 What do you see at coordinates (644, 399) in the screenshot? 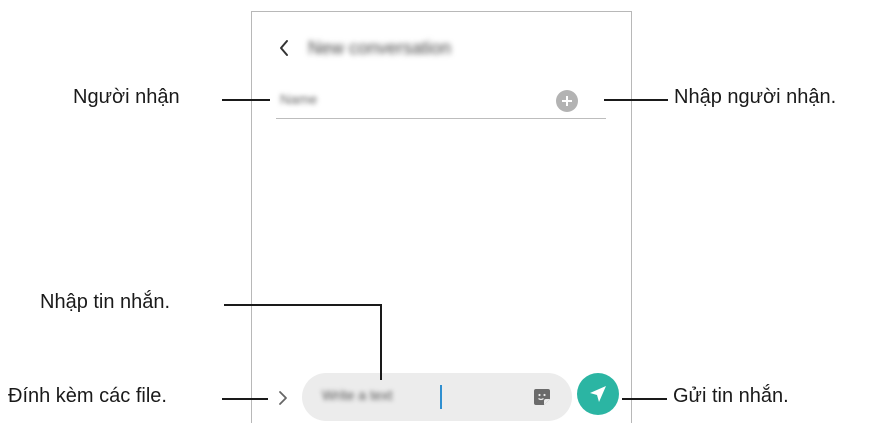
I see `callout-line-send-message` at bounding box center [644, 399].